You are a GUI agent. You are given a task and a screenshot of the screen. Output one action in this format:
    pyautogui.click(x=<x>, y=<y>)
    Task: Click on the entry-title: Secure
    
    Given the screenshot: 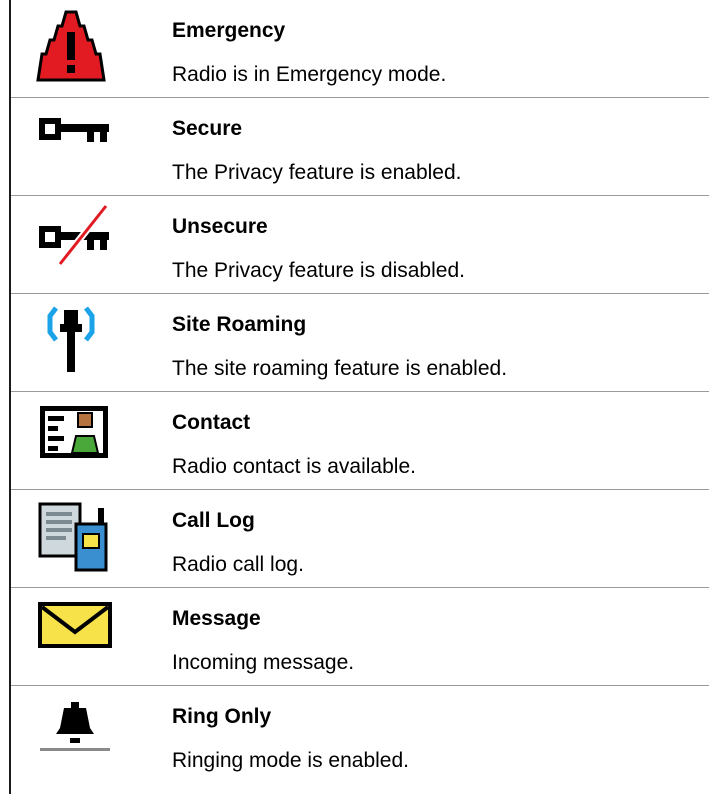 What is the action you would take?
    pyautogui.click(x=207, y=128)
    